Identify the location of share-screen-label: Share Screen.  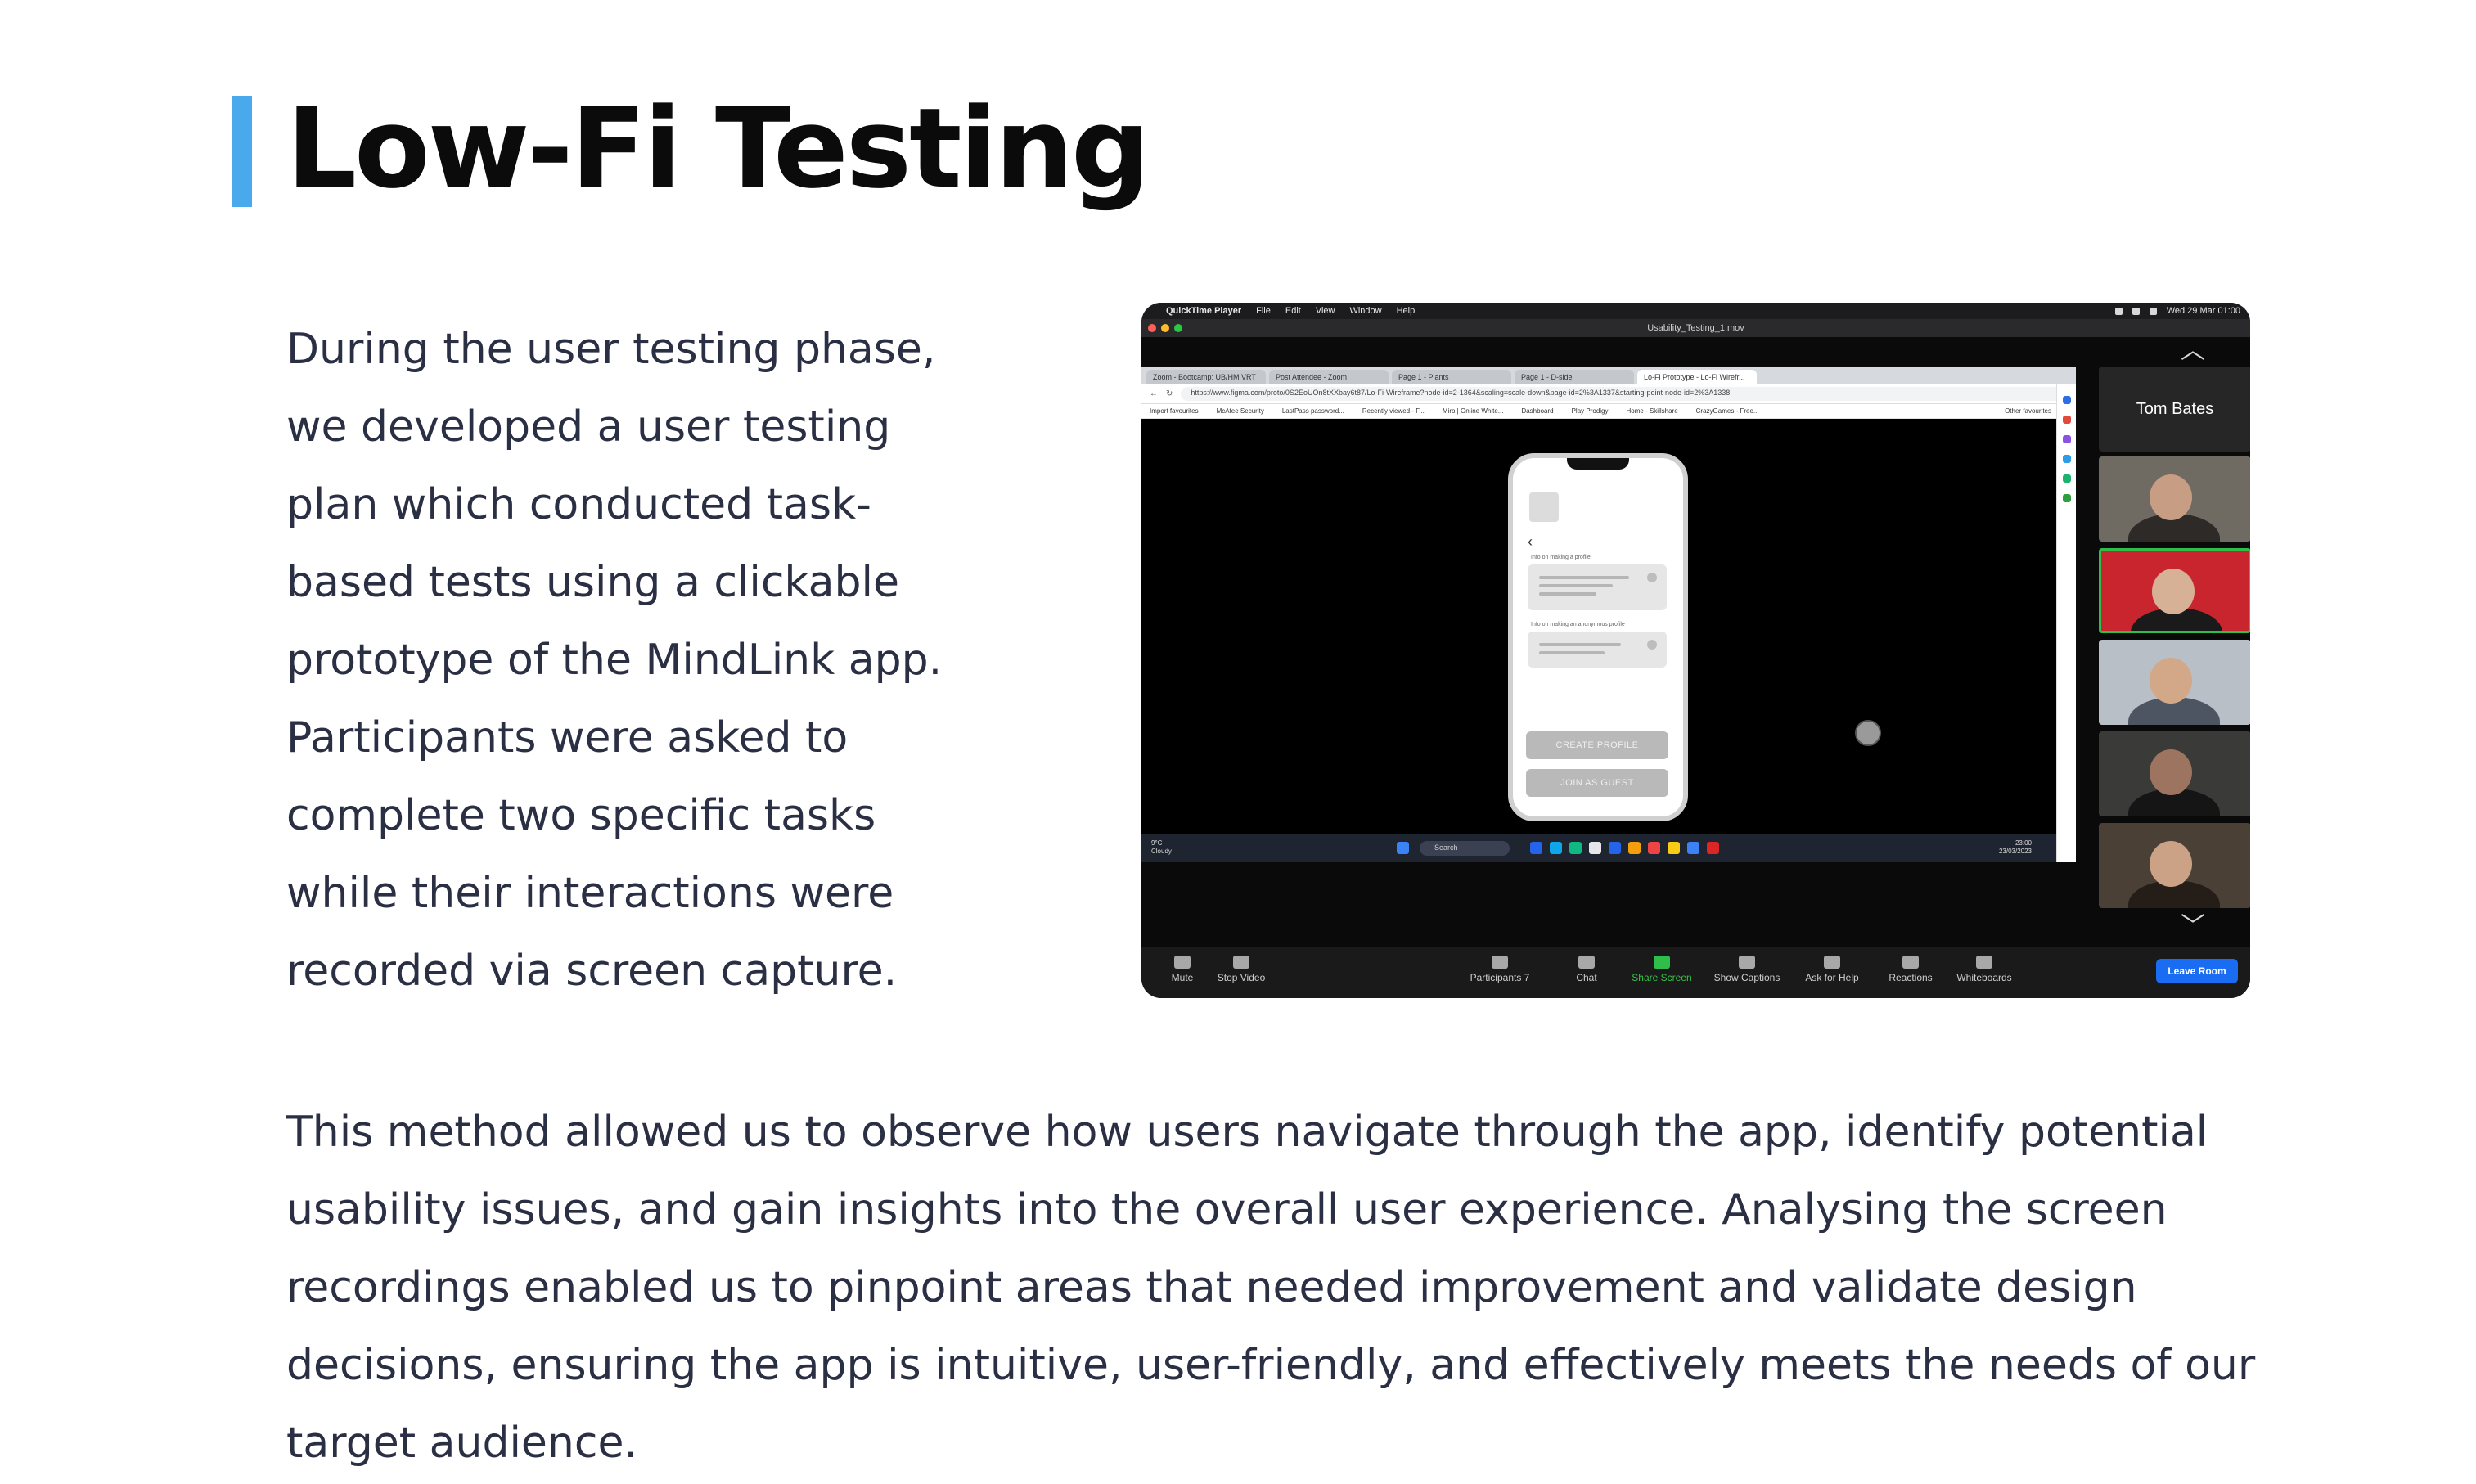
(1662, 977).